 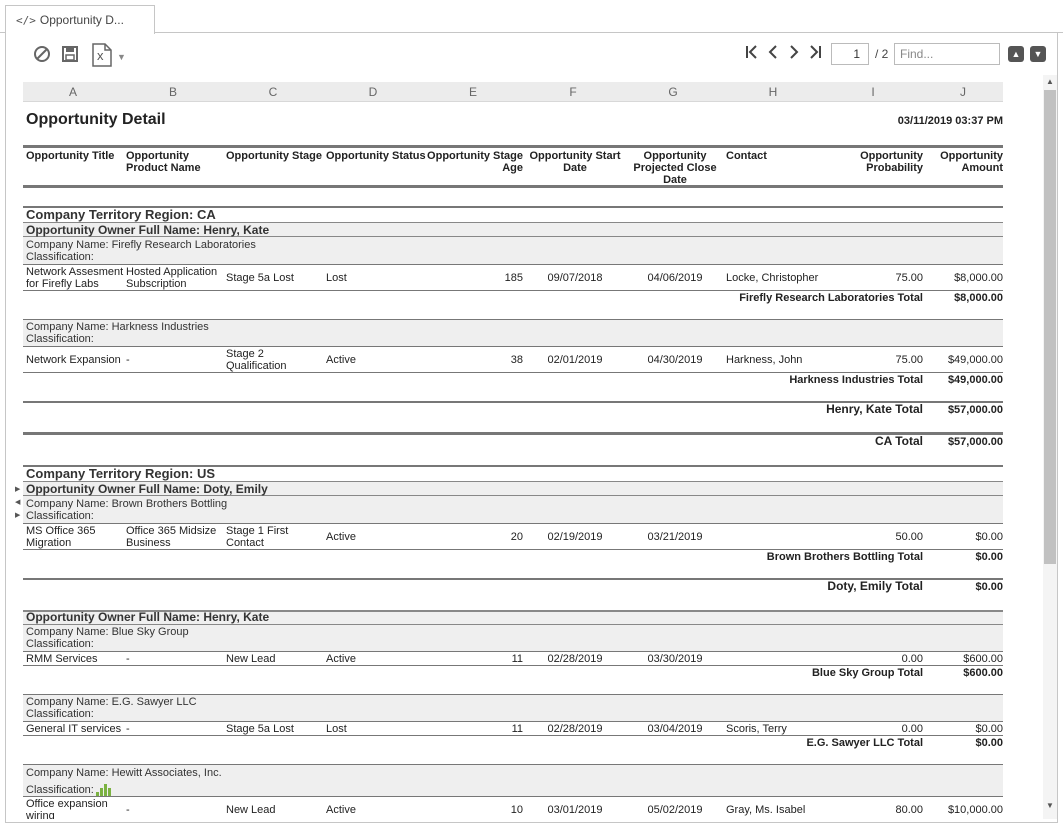 I want to click on header-status: Opportunity Status, so click(x=376, y=156).